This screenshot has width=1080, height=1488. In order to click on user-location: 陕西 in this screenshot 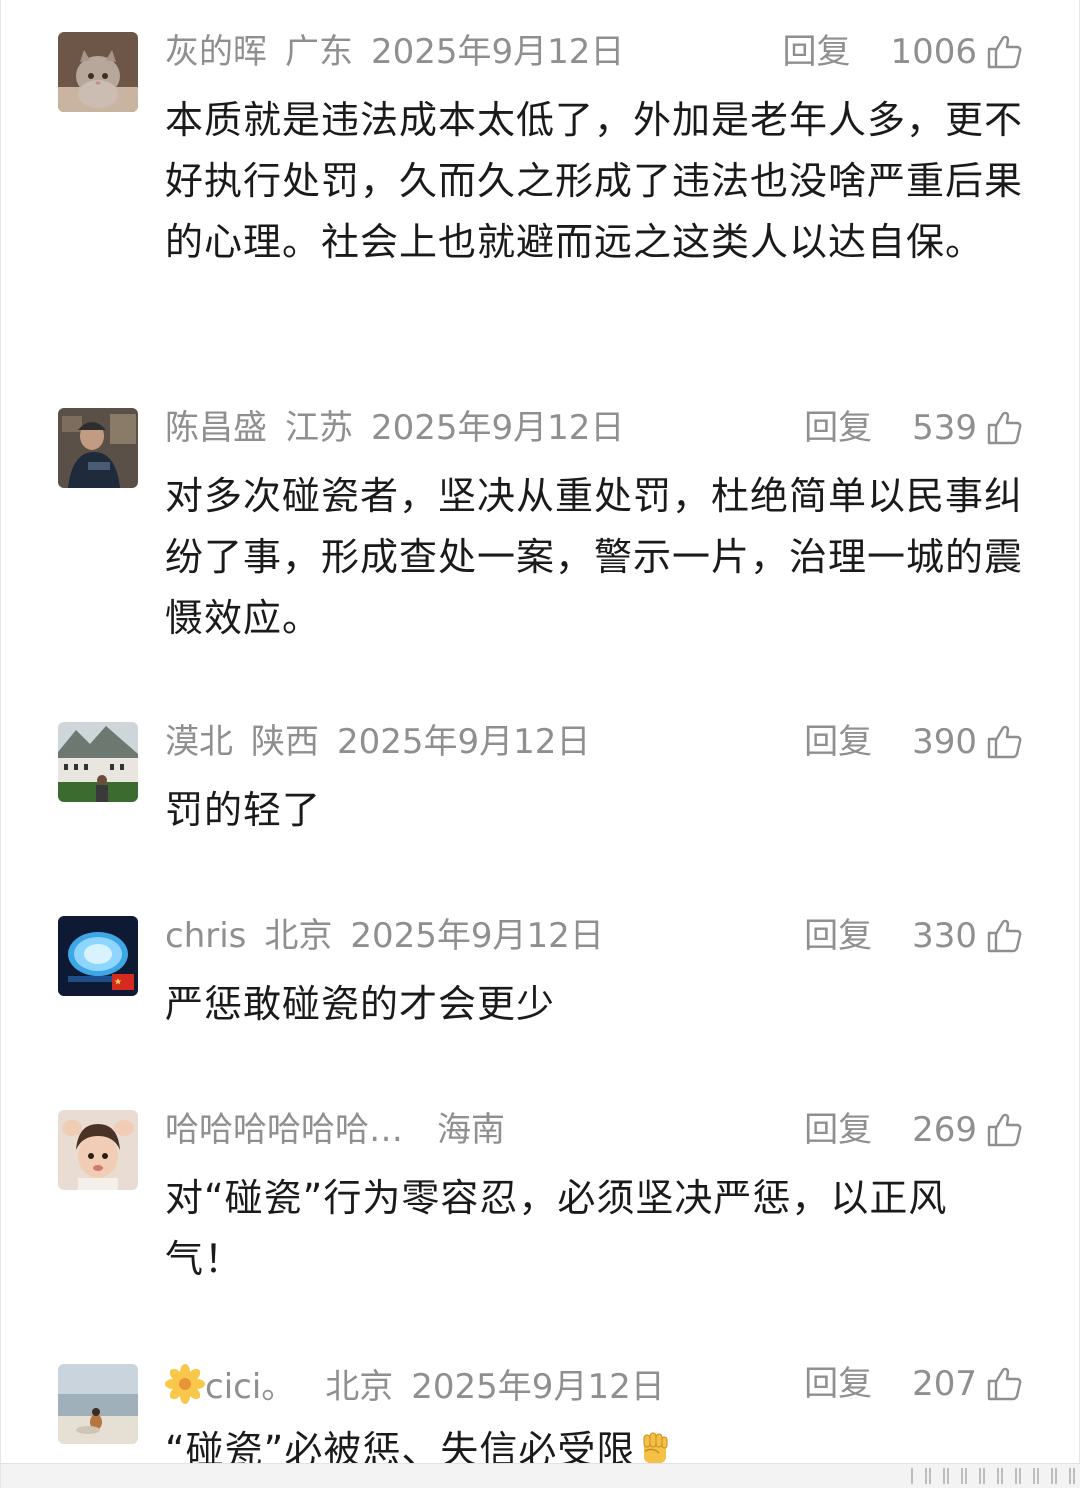, I will do `click(285, 742)`.